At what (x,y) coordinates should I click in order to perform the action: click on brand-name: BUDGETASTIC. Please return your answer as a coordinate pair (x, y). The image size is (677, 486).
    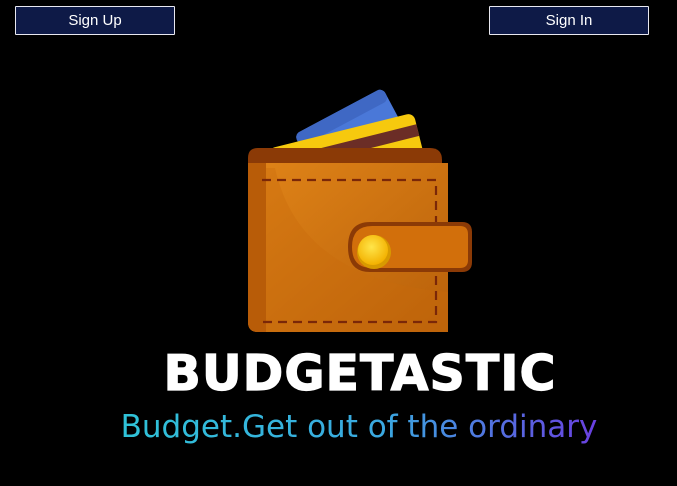
    Looking at the image, I should click on (360, 373).